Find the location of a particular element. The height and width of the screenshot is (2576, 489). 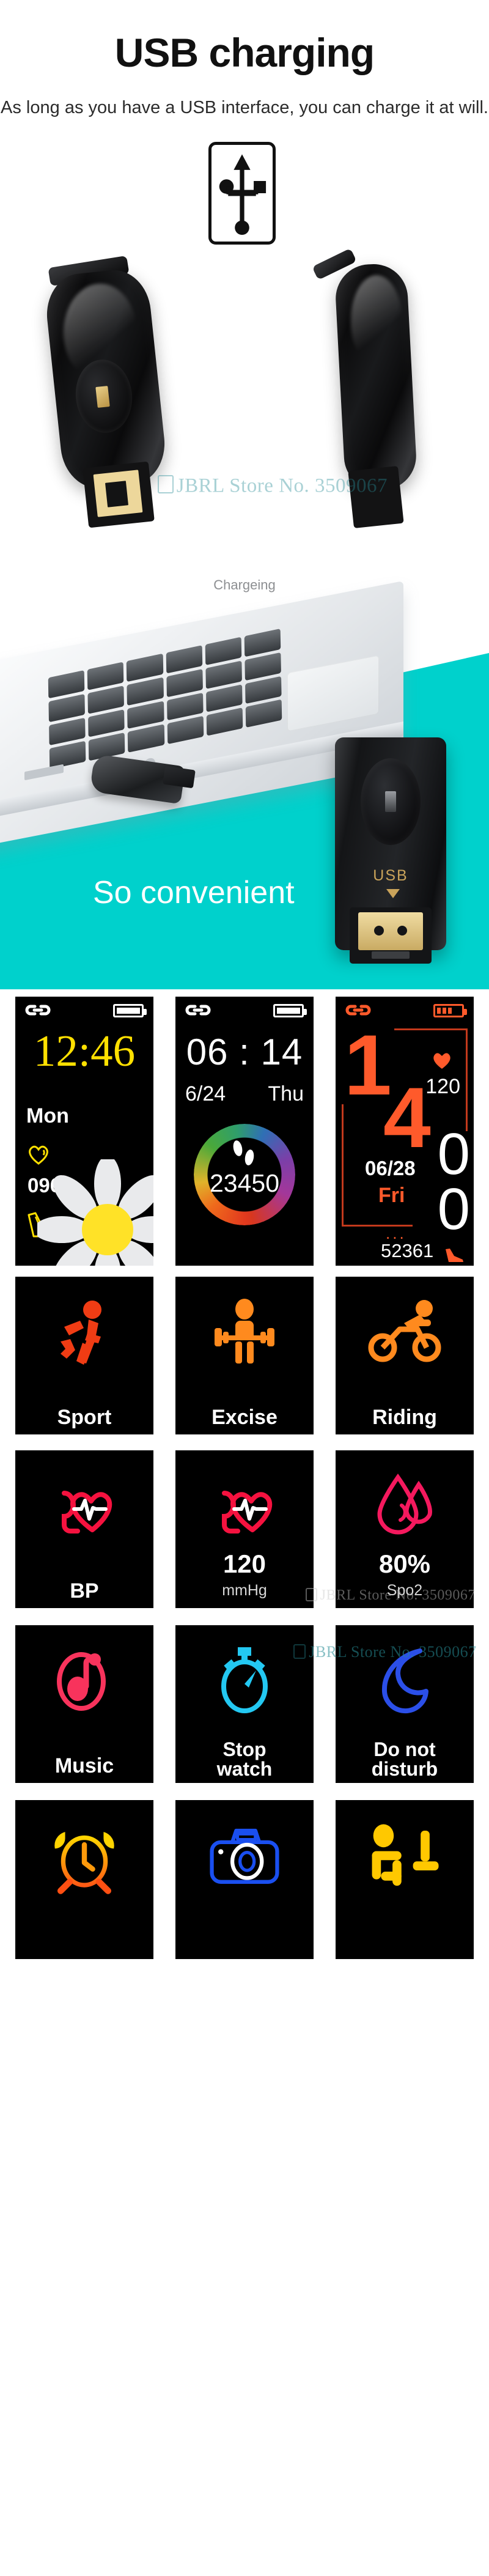

feature-tile-alarm is located at coordinates (84, 1879).